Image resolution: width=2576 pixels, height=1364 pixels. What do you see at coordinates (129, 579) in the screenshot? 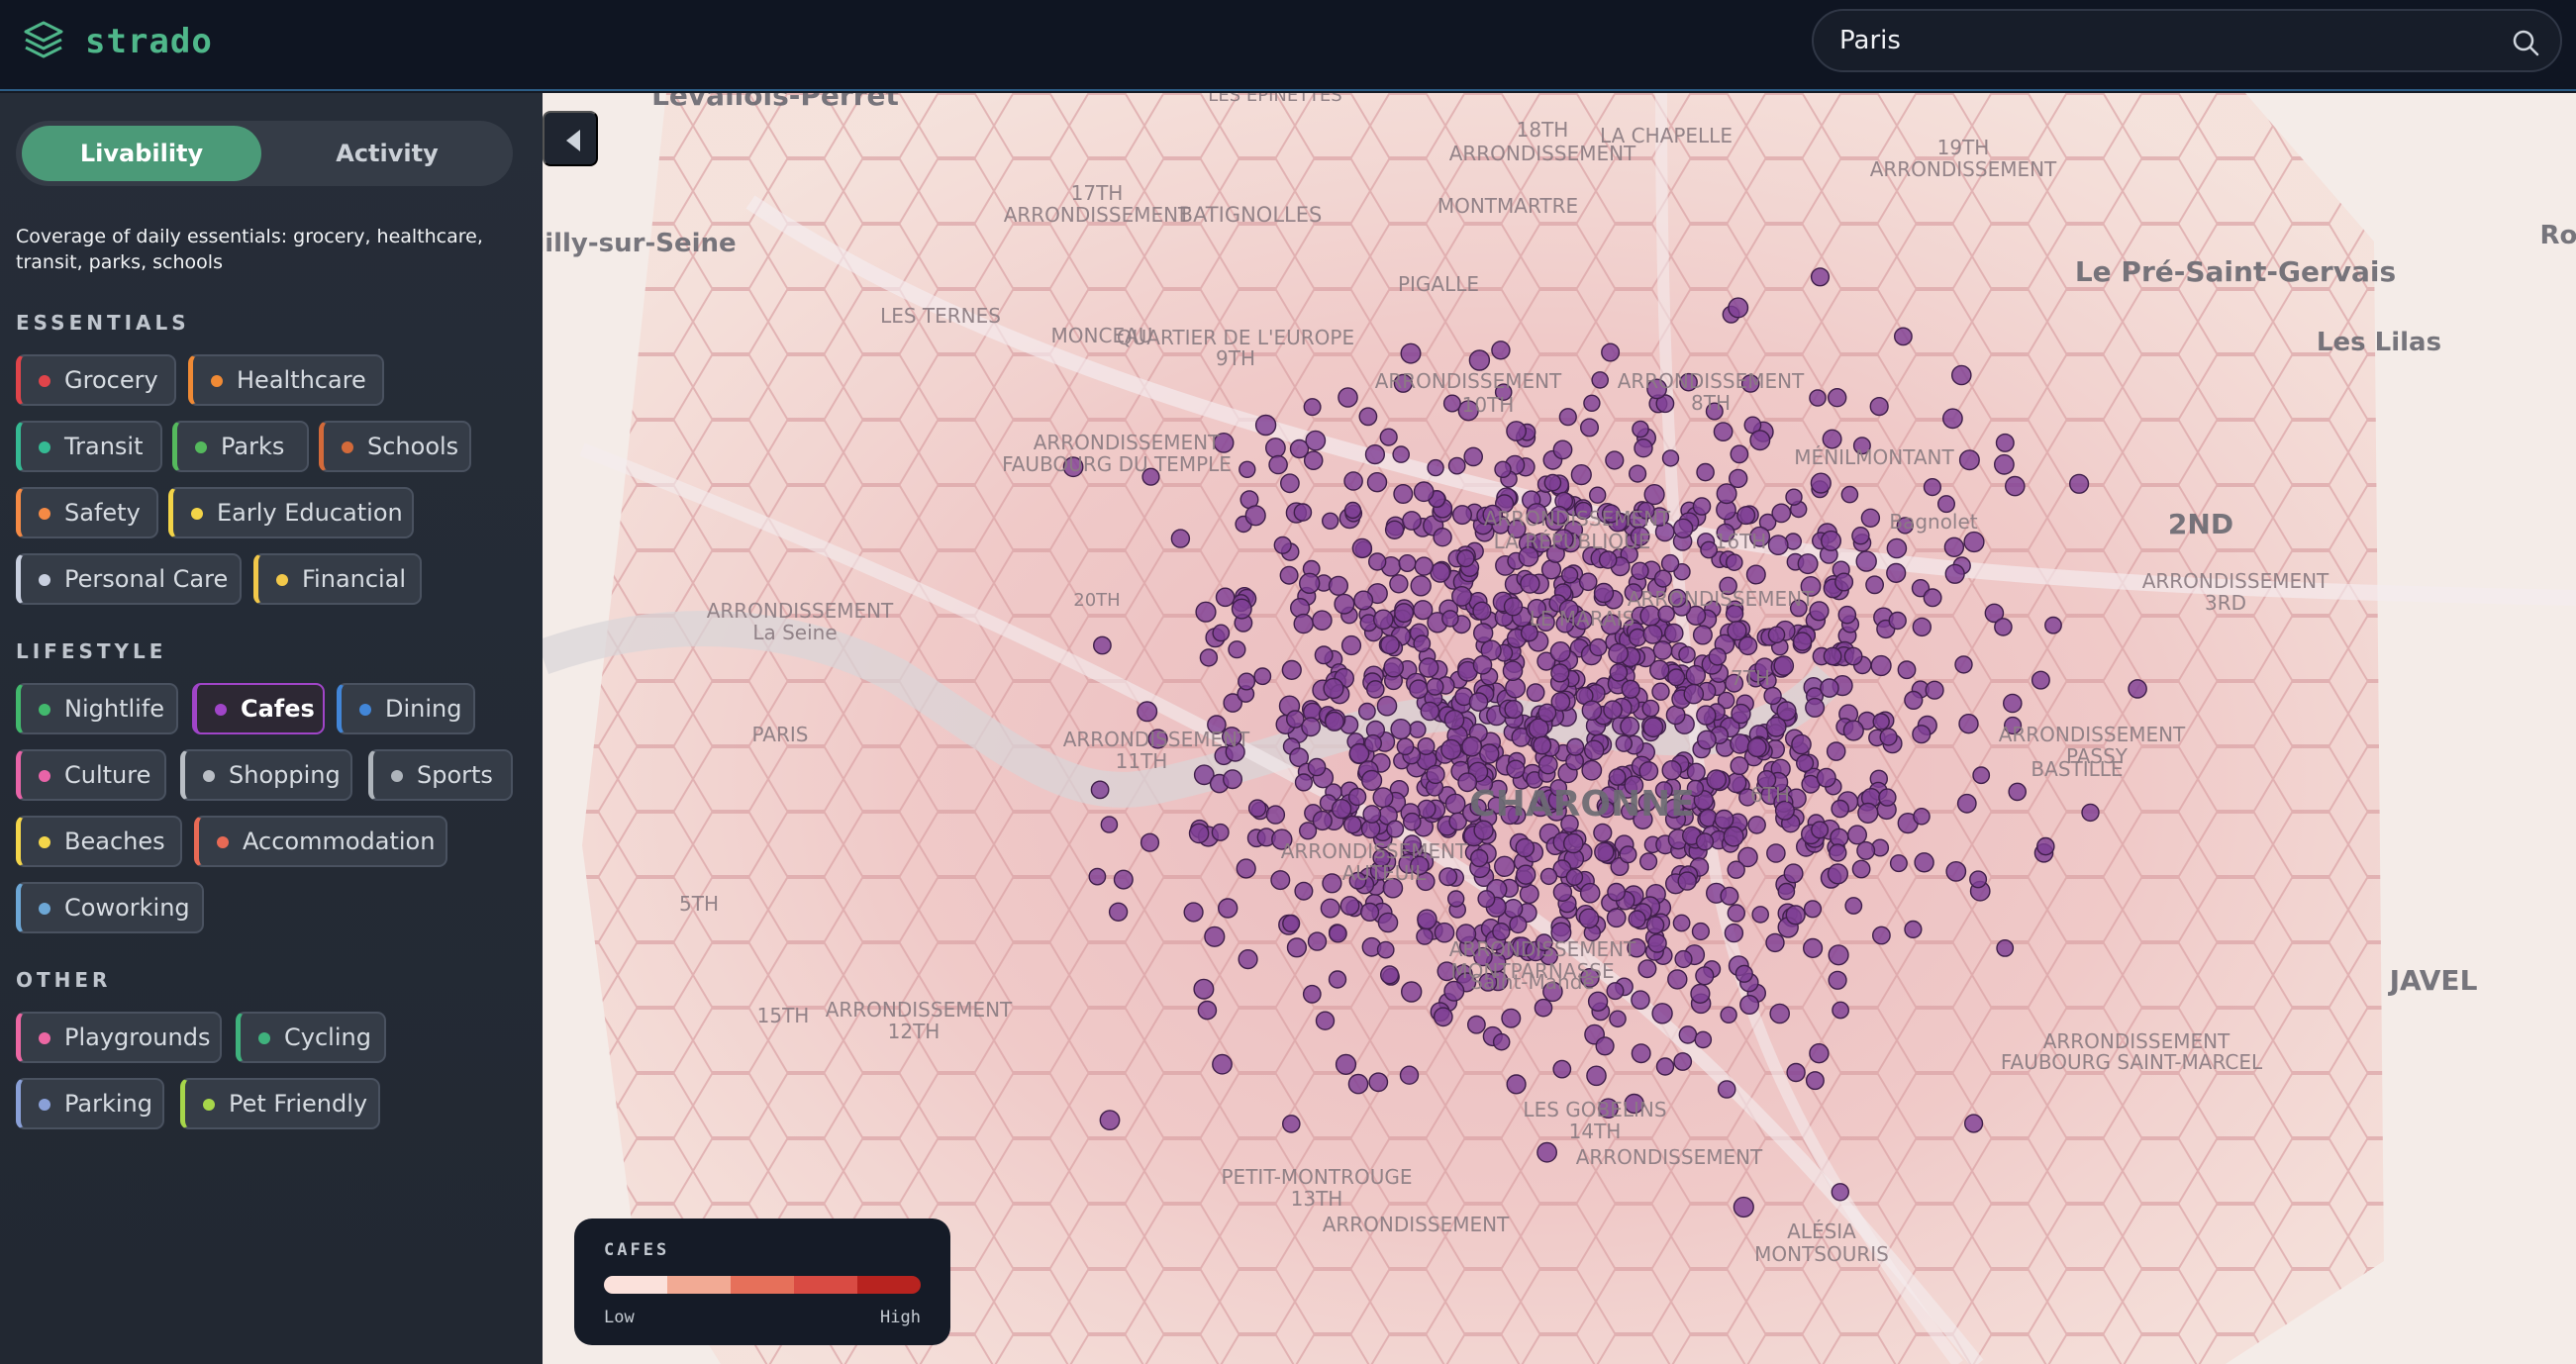
I see `category-personal-care: Personal Care` at bounding box center [129, 579].